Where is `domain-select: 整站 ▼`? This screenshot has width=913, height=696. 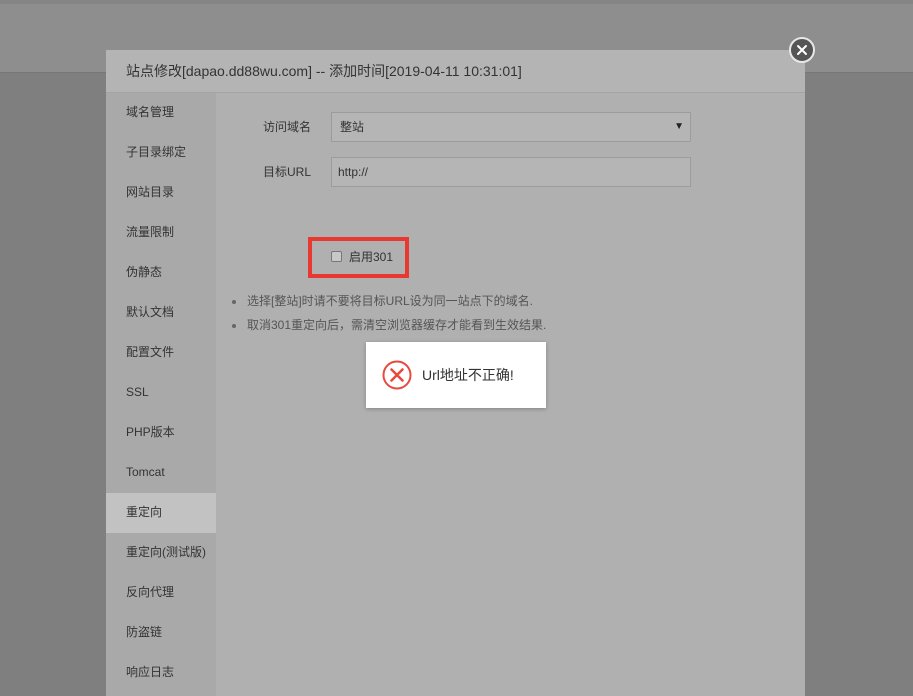
domain-select: 整站 ▼ is located at coordinates (511, 127).